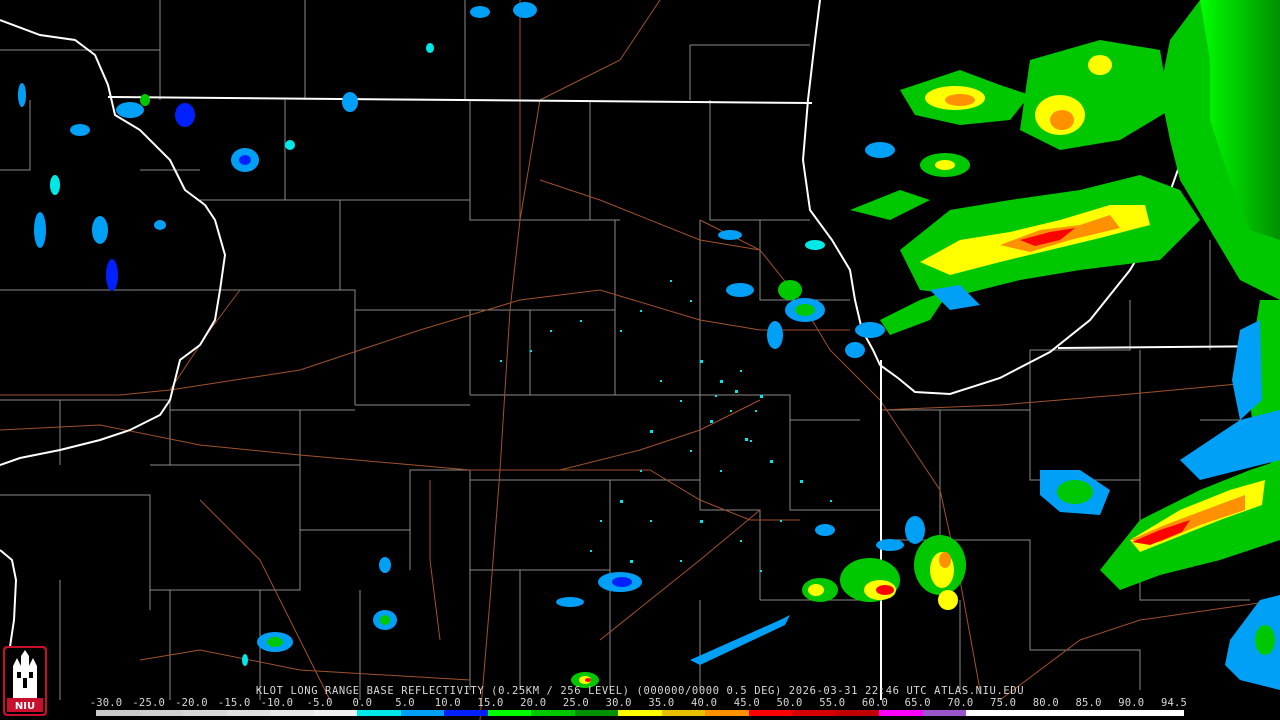 This screenshot has width=1280, height=720. What do you see at coordinates (704, 703) in the screenshot?
I see `colorbar-tick-label: 40.0` at bounding box center [704, 703].